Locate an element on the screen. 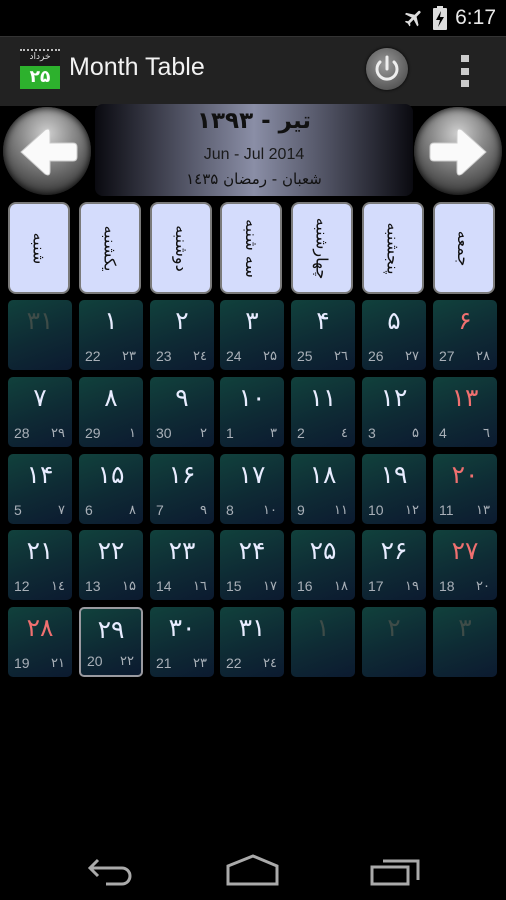 The width and height of the screenshot is (506, 900). prev-month-button is located at coordinates (47, 151).